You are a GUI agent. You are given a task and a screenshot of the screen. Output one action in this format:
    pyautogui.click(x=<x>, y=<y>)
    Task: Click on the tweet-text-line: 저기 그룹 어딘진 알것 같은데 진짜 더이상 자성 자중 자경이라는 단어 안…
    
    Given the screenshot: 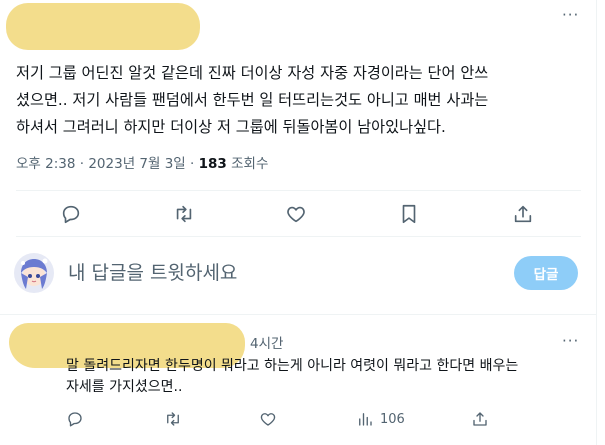 What is the action you would take?
    pyautogui.click(x=252, y=73)
    